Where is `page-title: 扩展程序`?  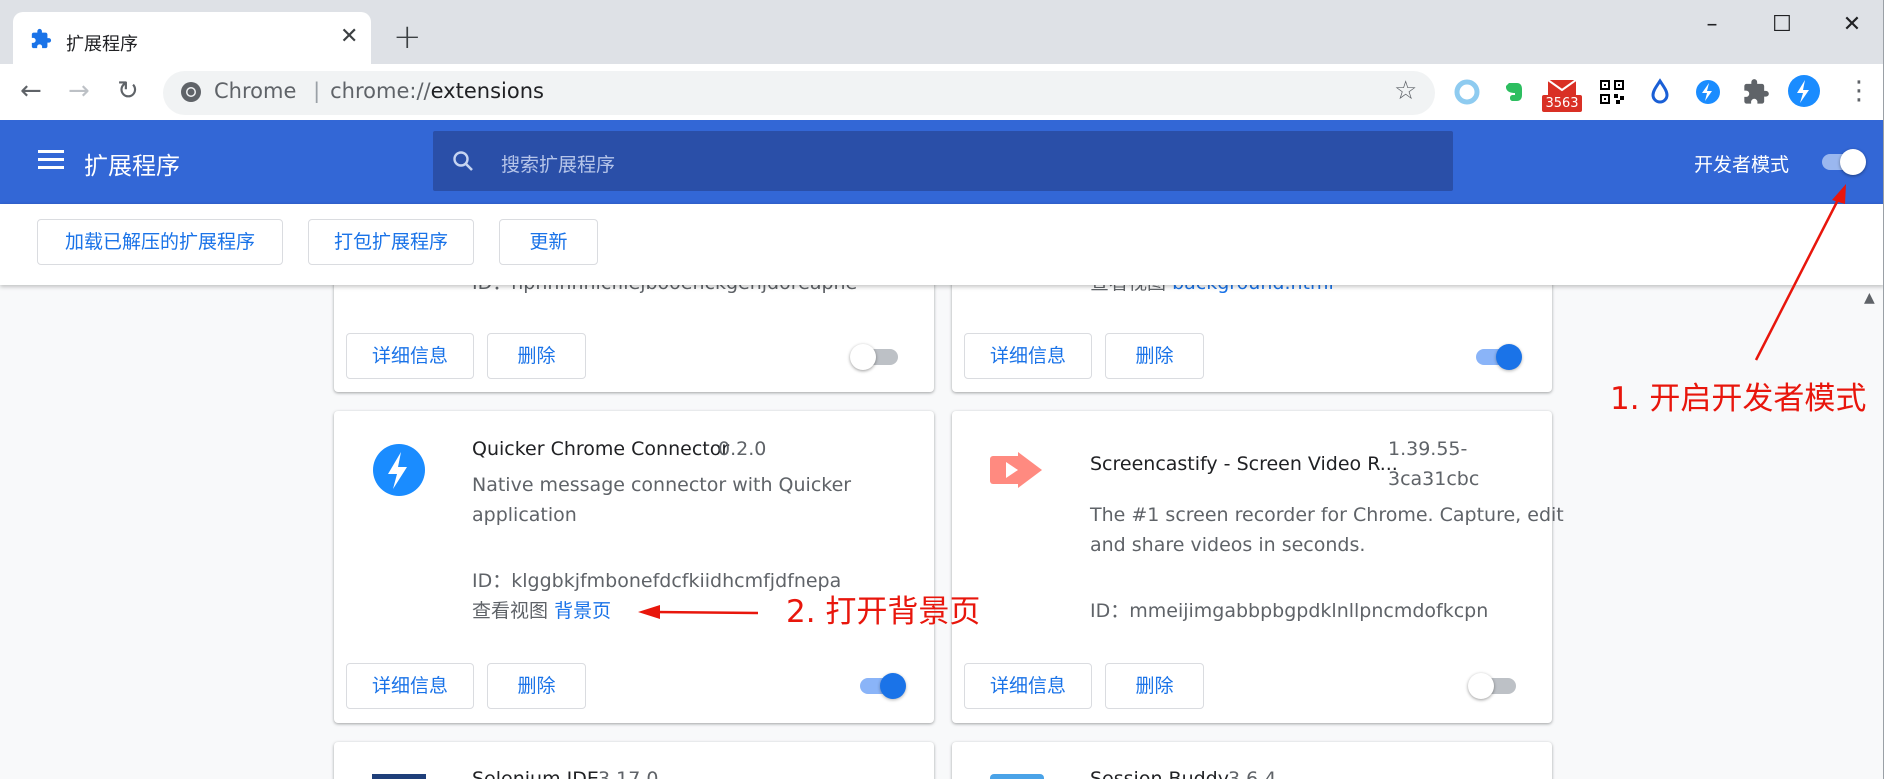
page-title: 扩展程序 is located at coordinates (132, 166).